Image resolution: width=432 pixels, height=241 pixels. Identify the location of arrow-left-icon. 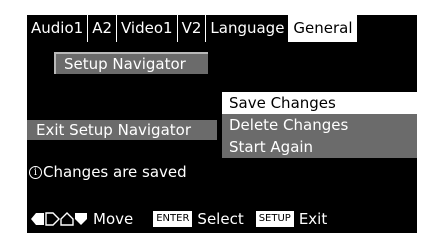
(37, 219).